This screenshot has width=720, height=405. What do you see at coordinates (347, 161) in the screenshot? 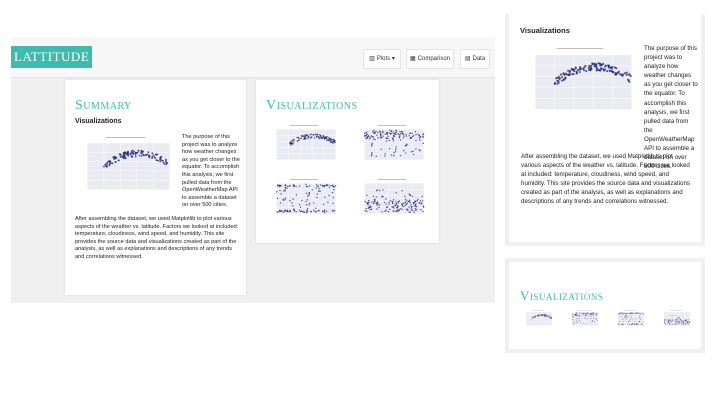
I see `visualizations-card: Visualizations` at bounding box center [347, 161].